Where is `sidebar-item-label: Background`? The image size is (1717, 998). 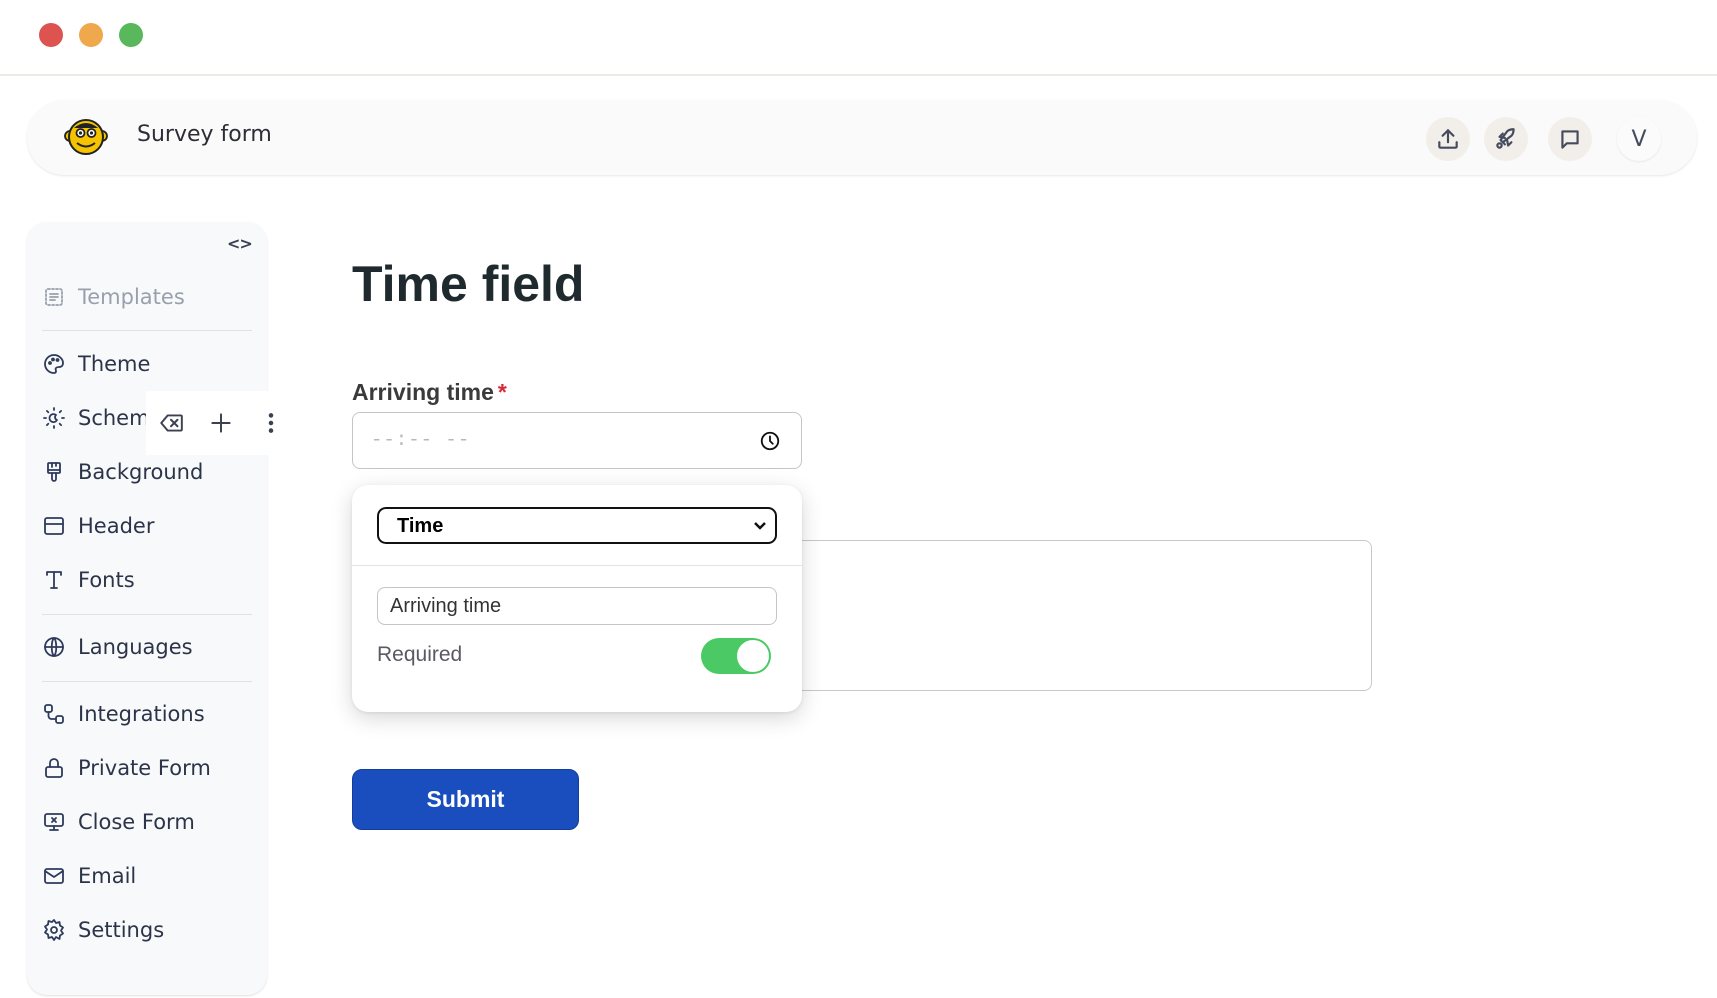
sidebar-item-label: Background is located at coordinates (141, 472).